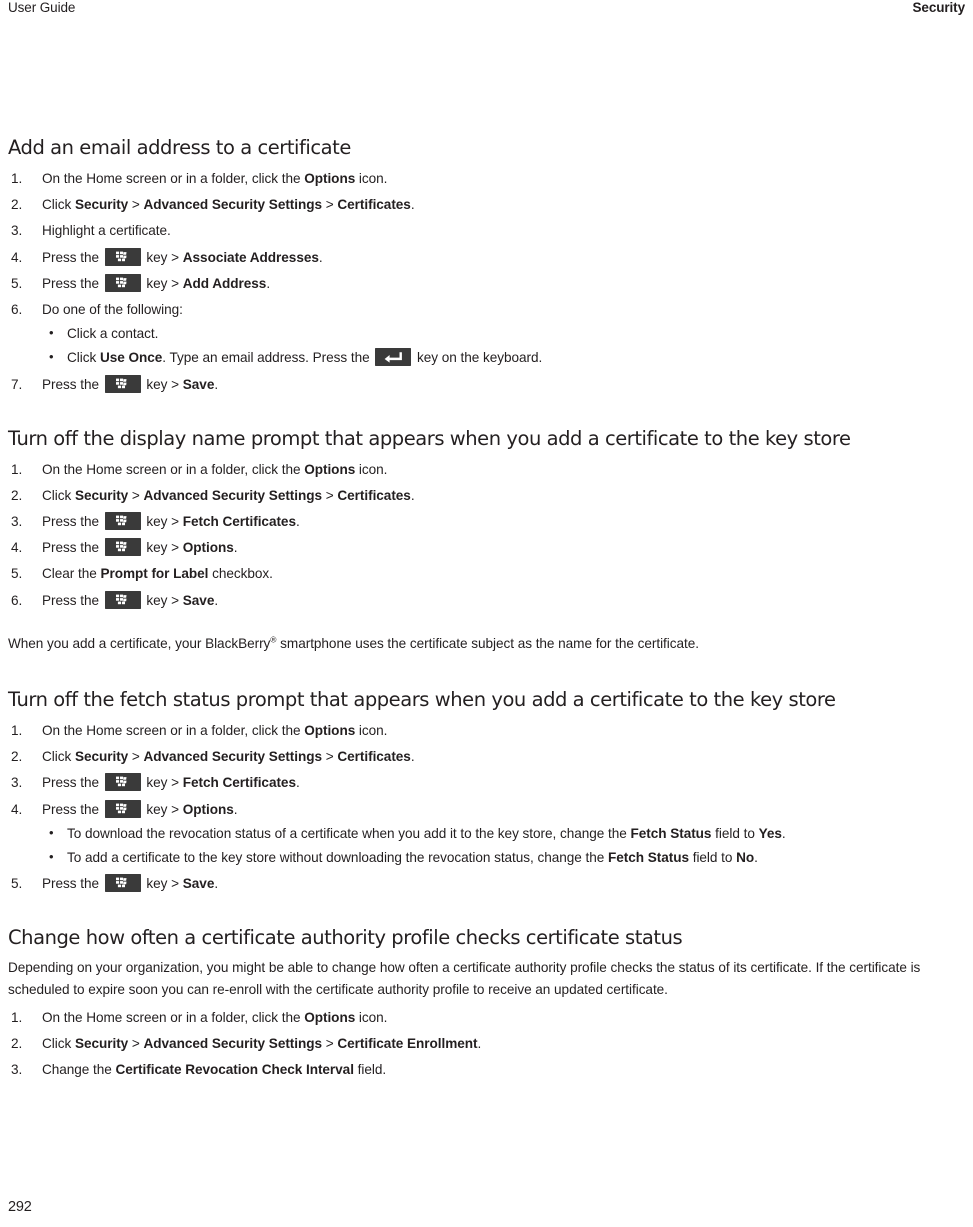 The height and width of the screenshot is (1227, 973). What do you see at coordinates (273, 639) in the screenshot?
I see `registered-trademark-mark: ®` at bounding box center [273, 639].